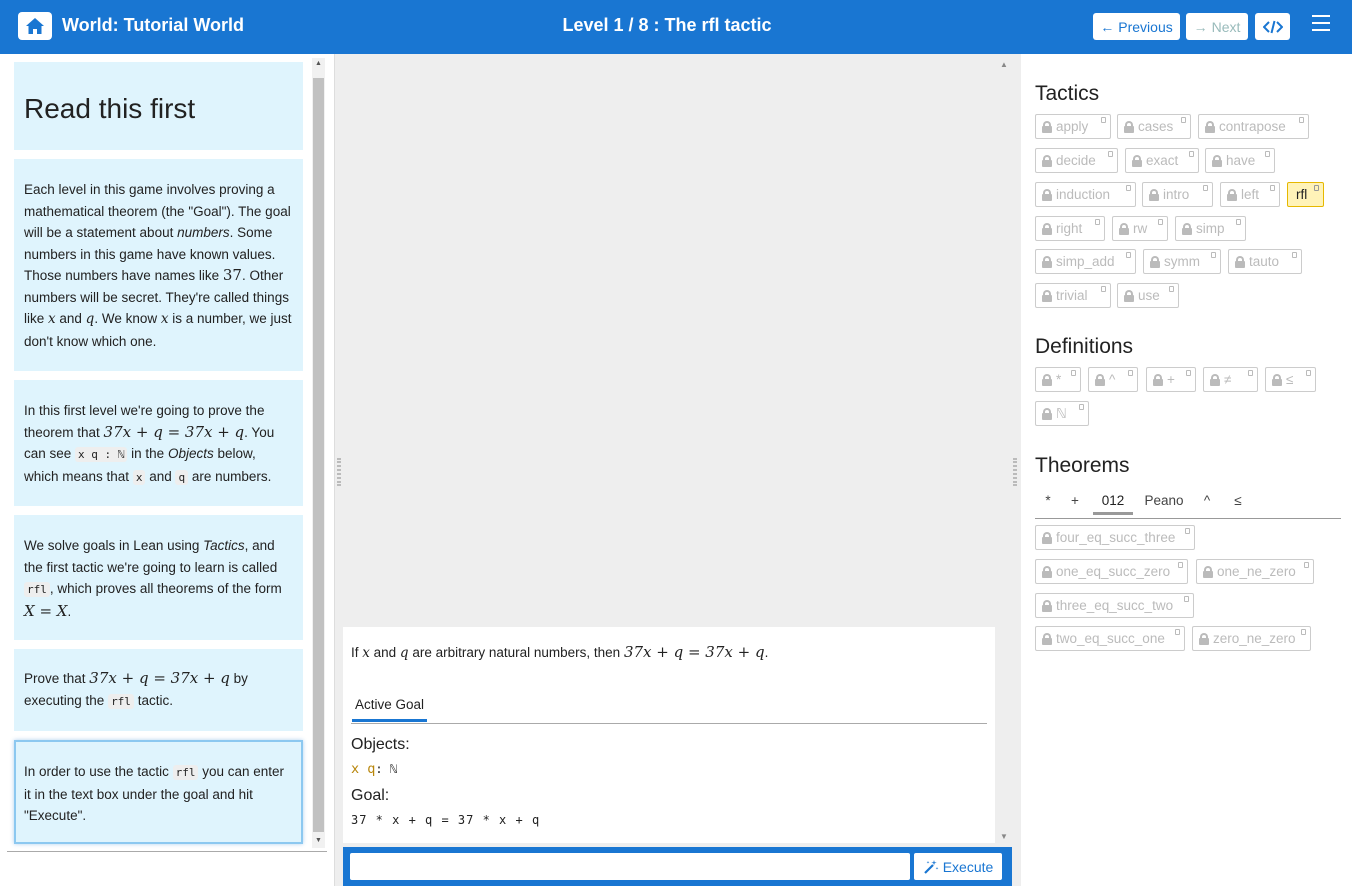 The height and width of the screenshot is (886, 1352). I want to click on tactic-trivial: trivial, so click(1073, 295).